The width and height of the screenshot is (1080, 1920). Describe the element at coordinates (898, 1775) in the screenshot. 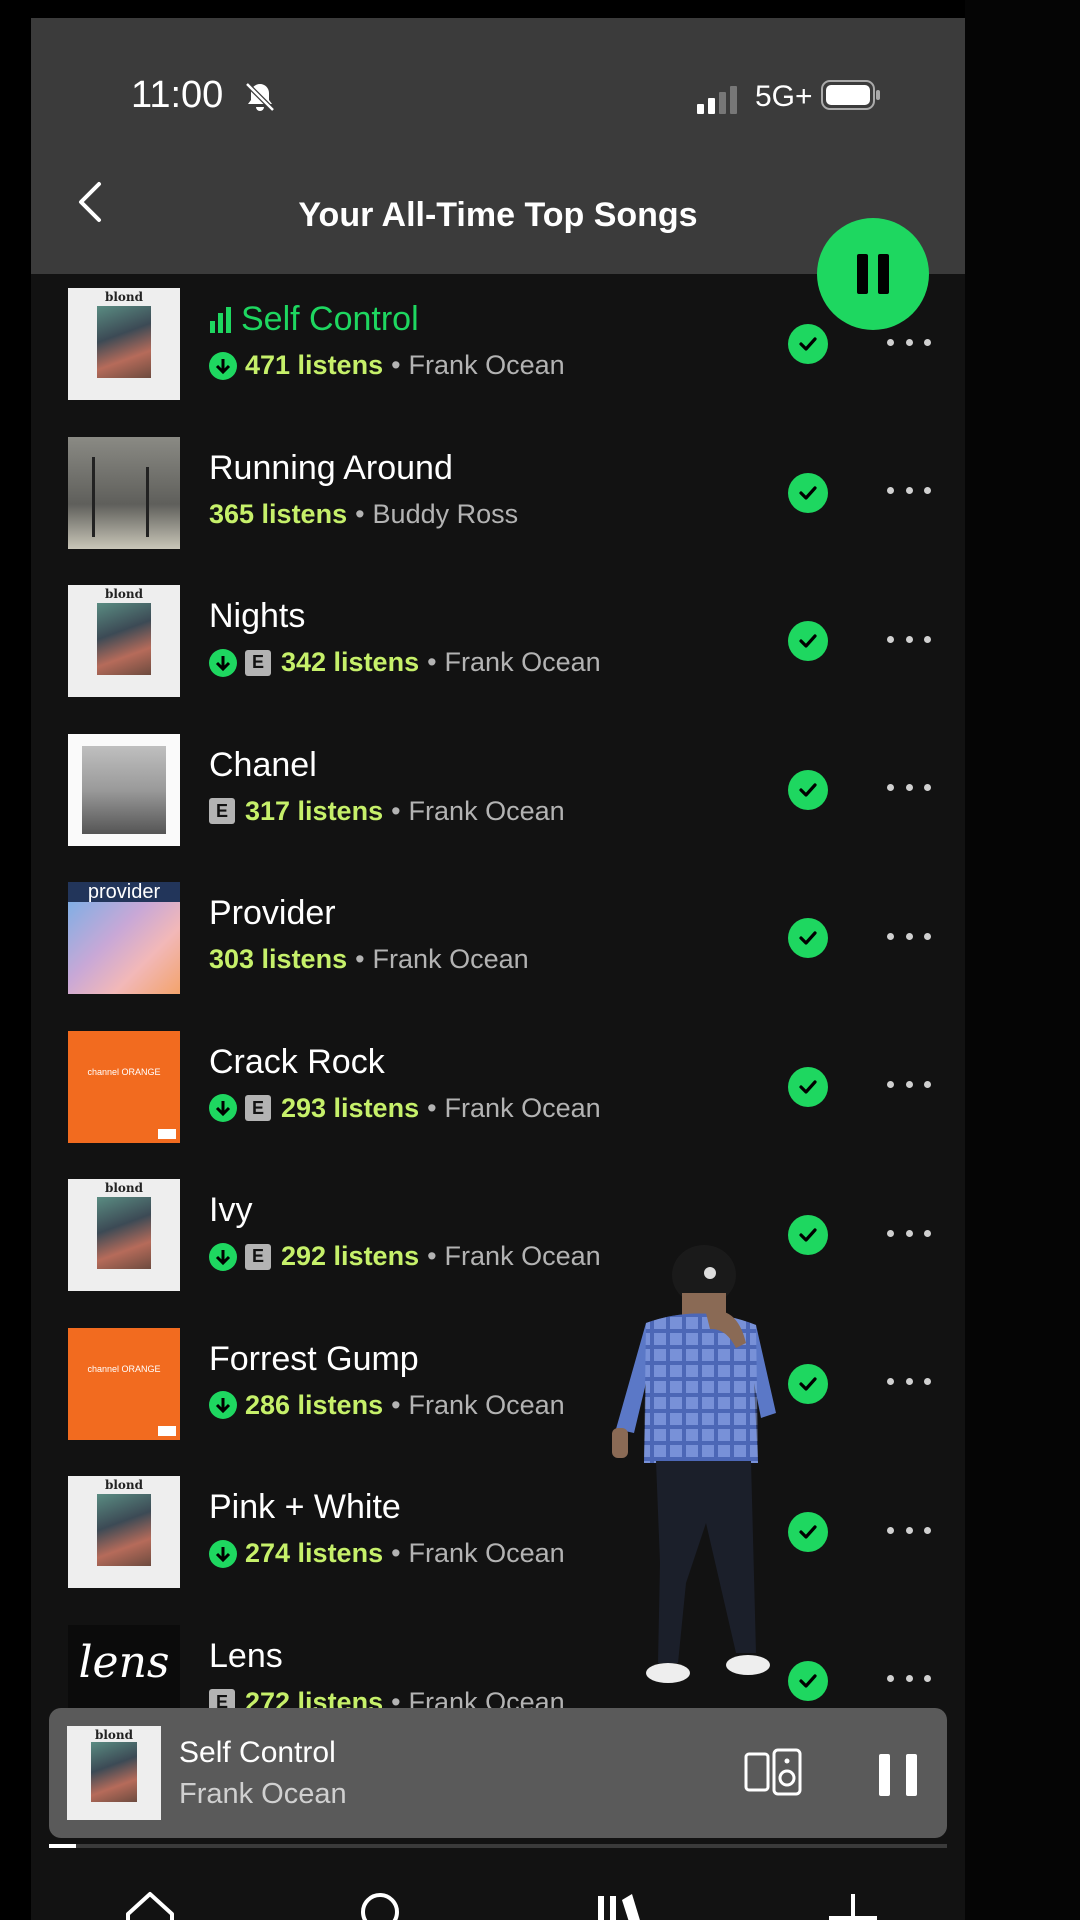

I see `mini-player-pause-button` at that location.